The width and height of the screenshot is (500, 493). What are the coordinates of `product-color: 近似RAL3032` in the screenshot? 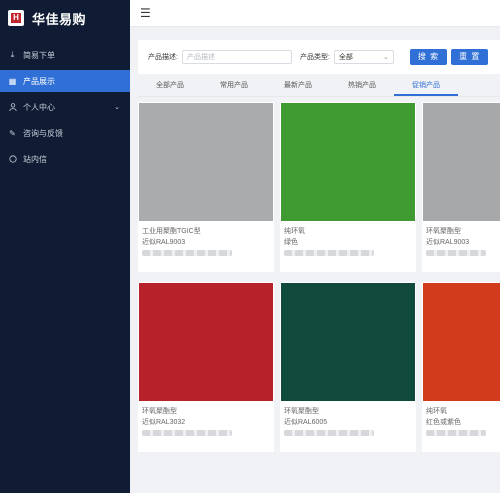 It's located at (164, 422).